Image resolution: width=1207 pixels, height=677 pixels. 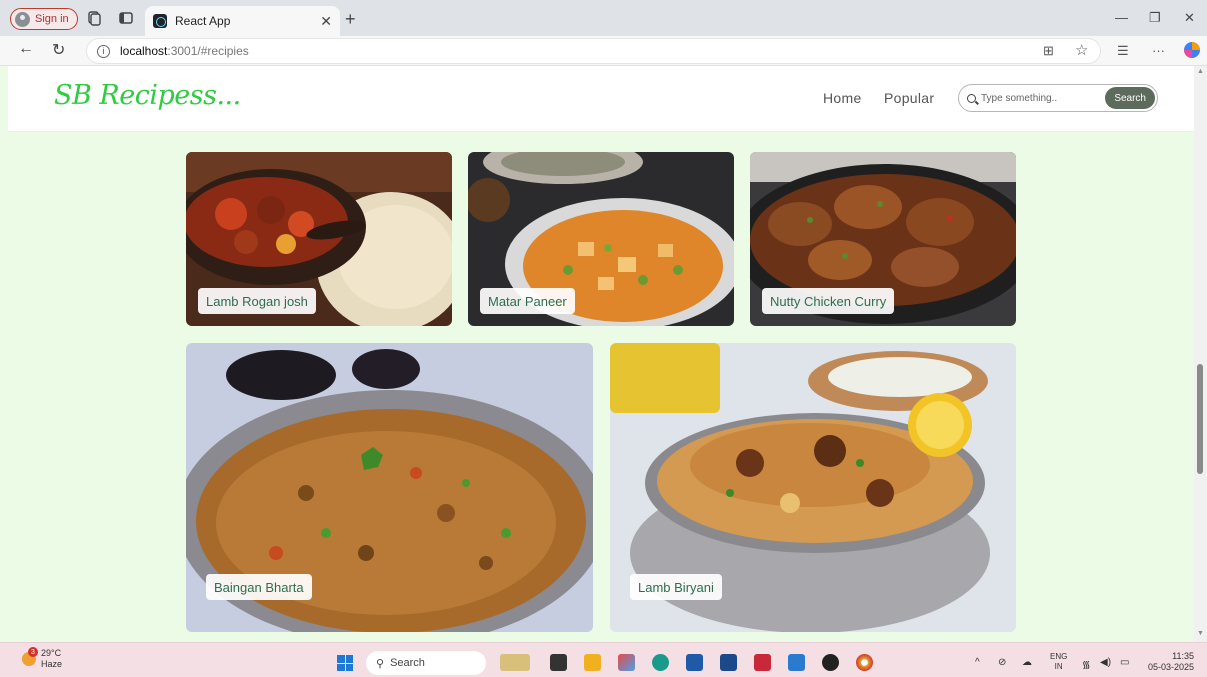 What do you see at coordinates (864, 662) in the screenshot?
I see `chrome-icon` at bounding box center [864, 662].